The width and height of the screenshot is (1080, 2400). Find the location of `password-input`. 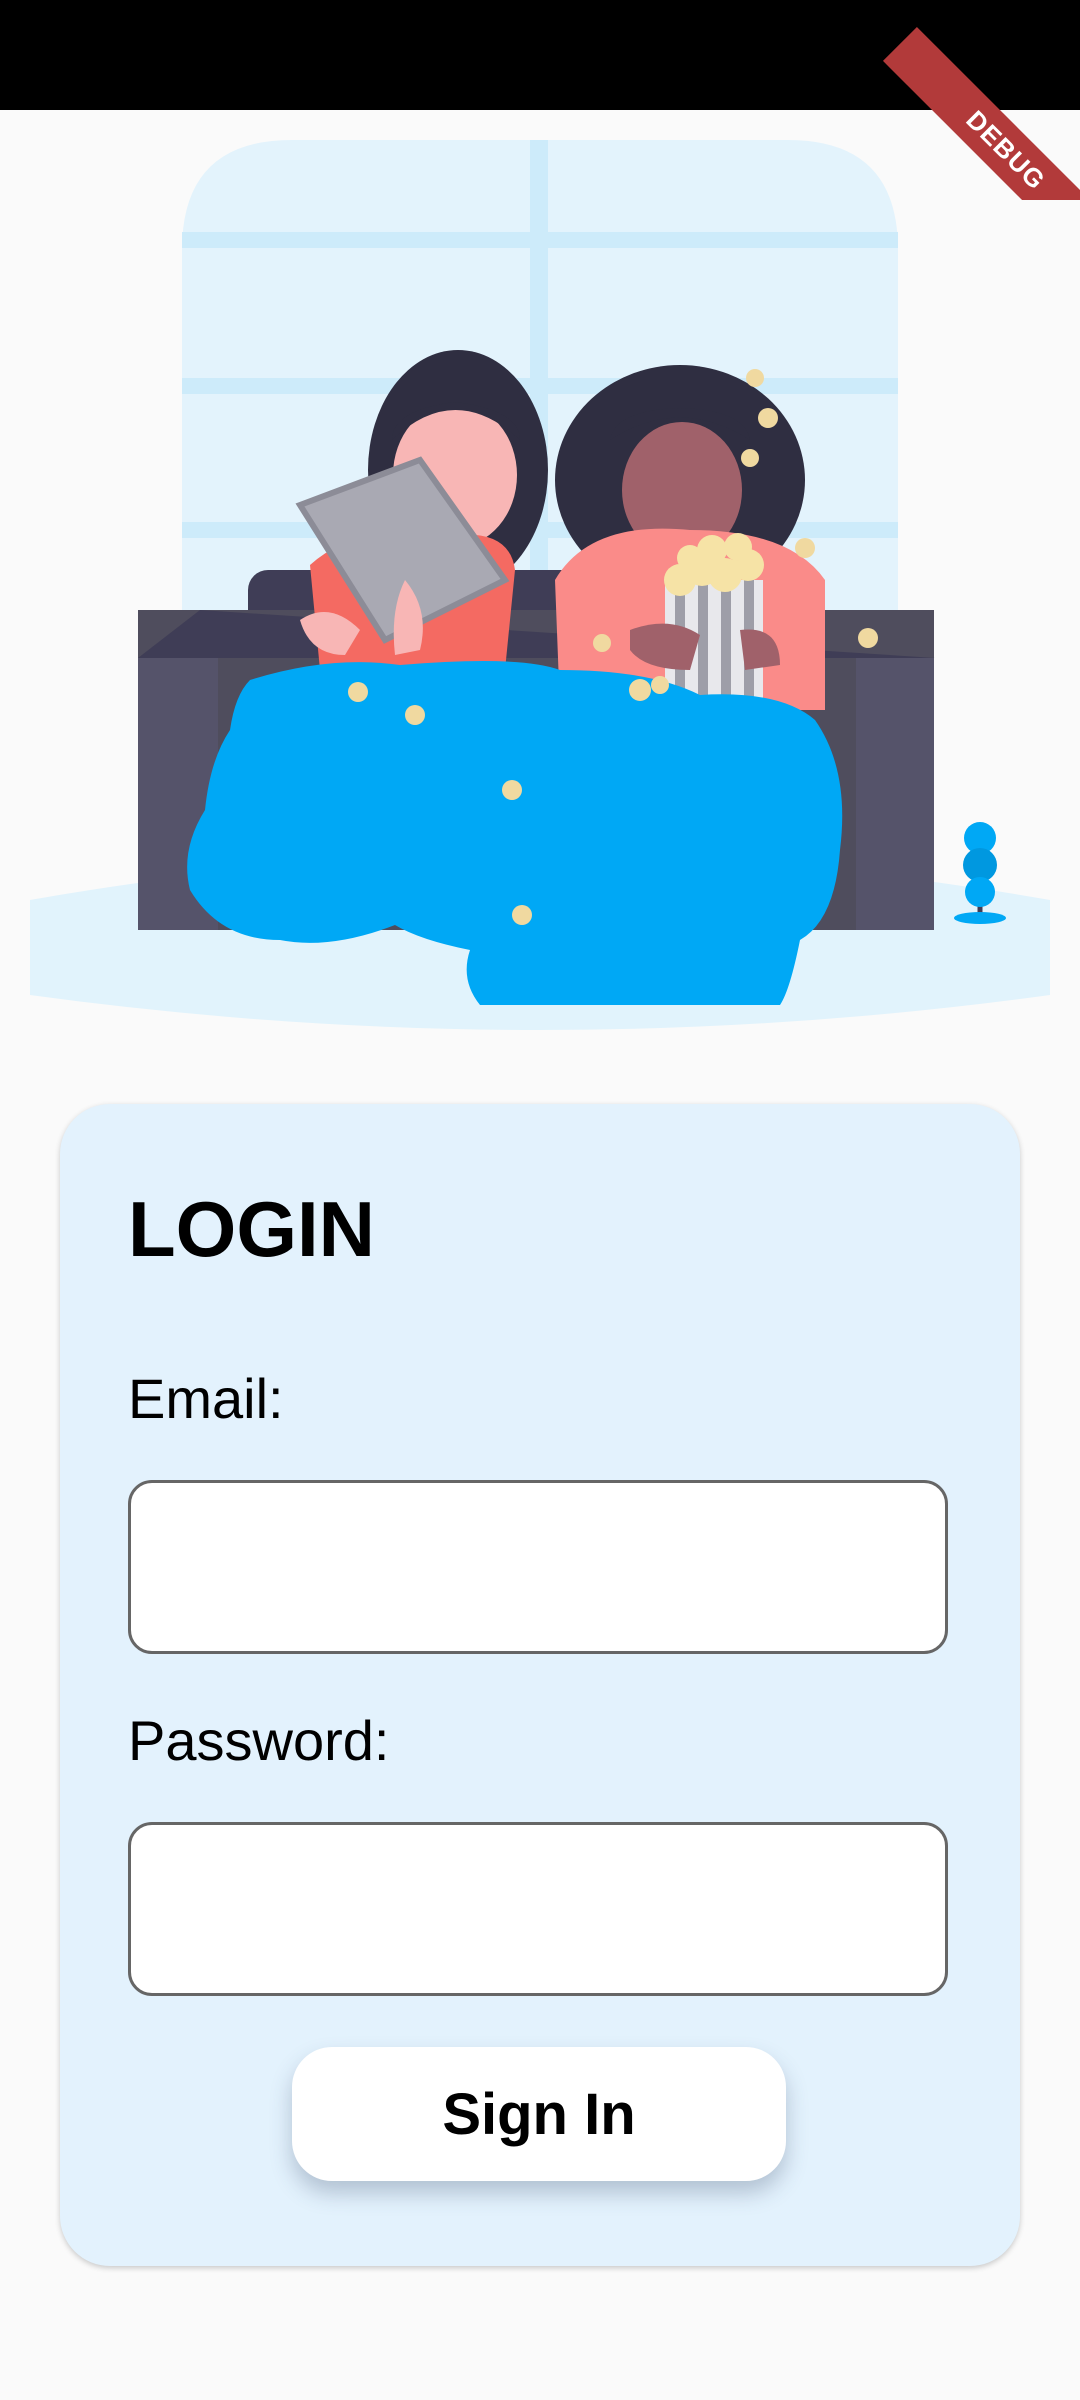

password-input is located at coordinates (538, 1909).